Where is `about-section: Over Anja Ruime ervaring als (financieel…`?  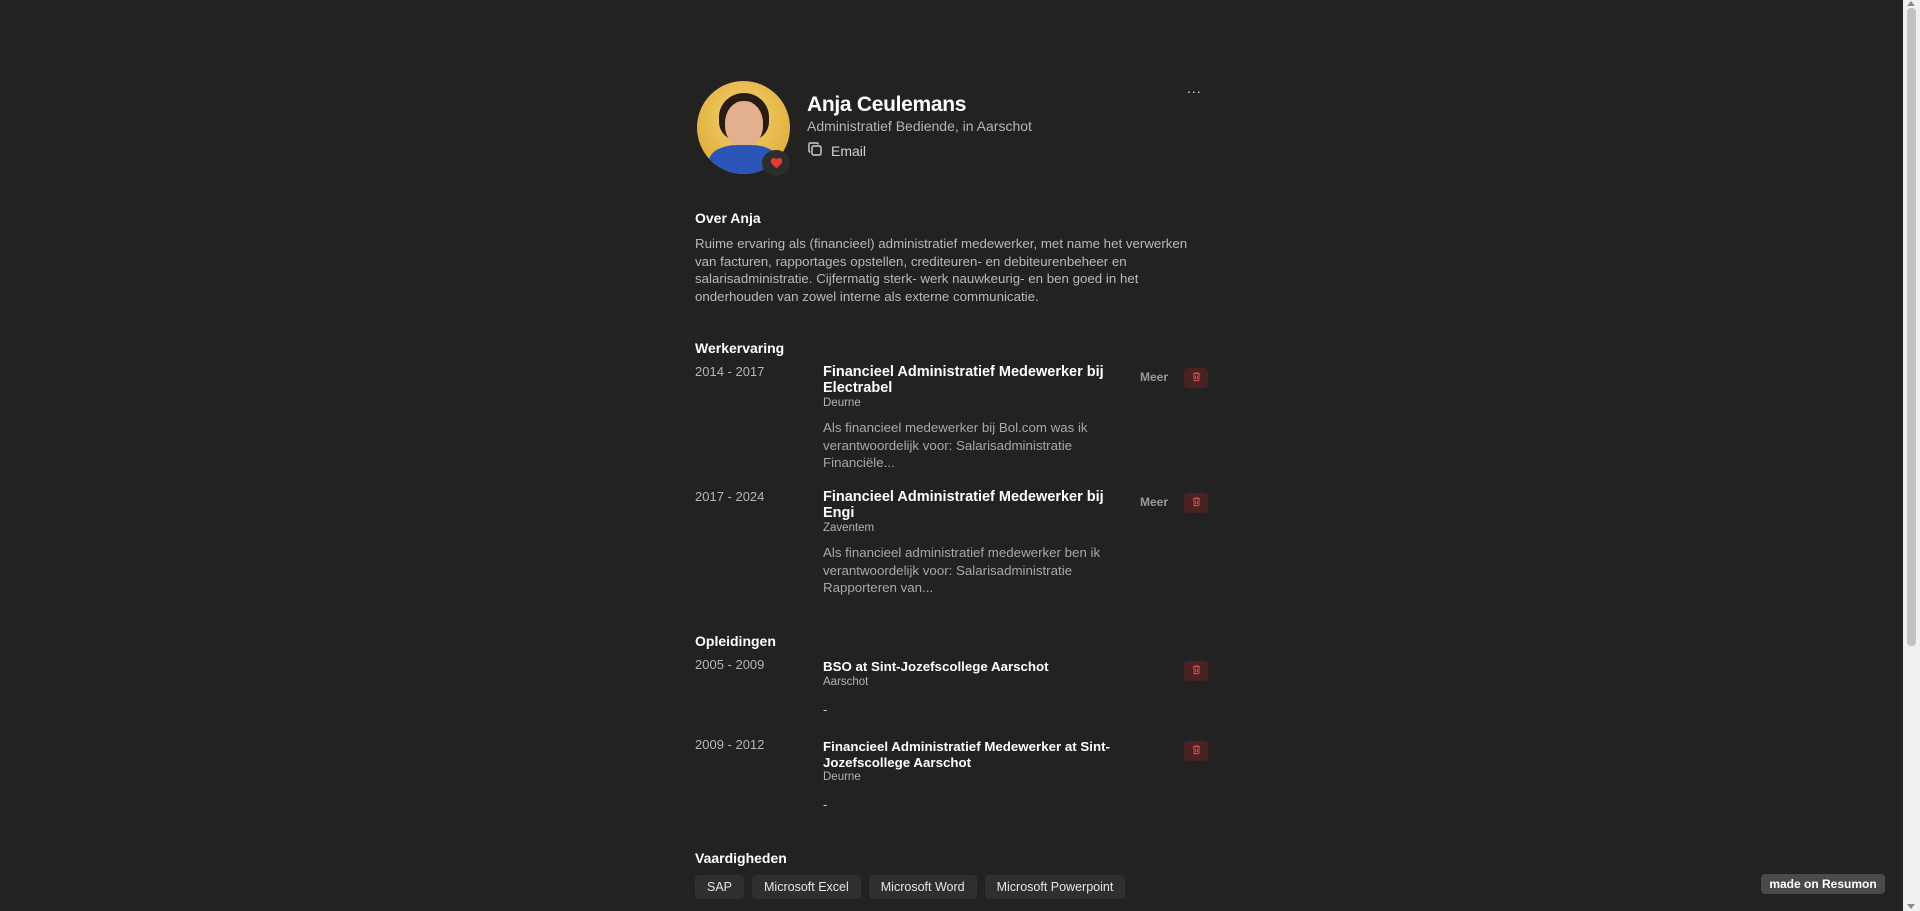
about-section: Over Anja Ruime ervaring als (financieel… is located at coordinates (952, 257).